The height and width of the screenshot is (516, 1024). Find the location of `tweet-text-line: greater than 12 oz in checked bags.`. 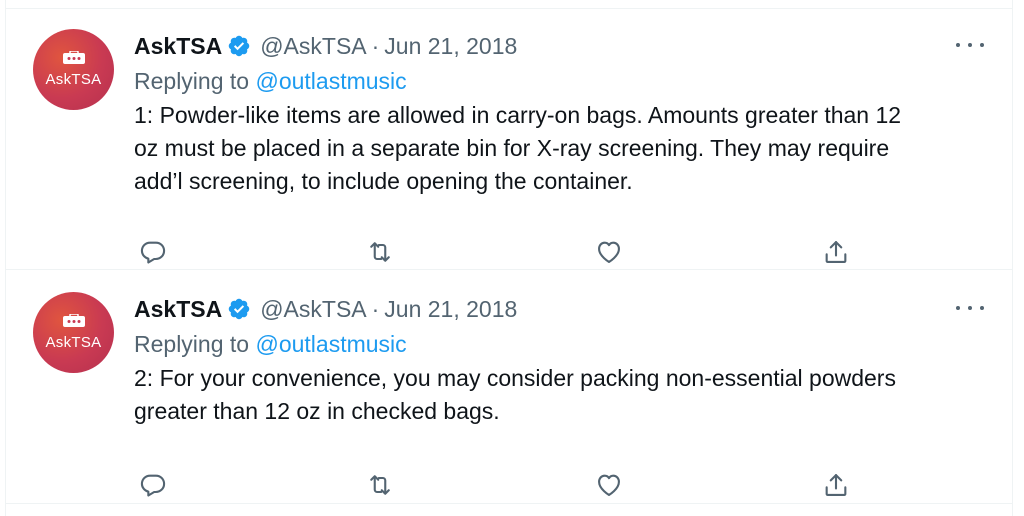

tweet-text-line: greater than 12 oz in checked bags. is located at coordinates (317, 411).